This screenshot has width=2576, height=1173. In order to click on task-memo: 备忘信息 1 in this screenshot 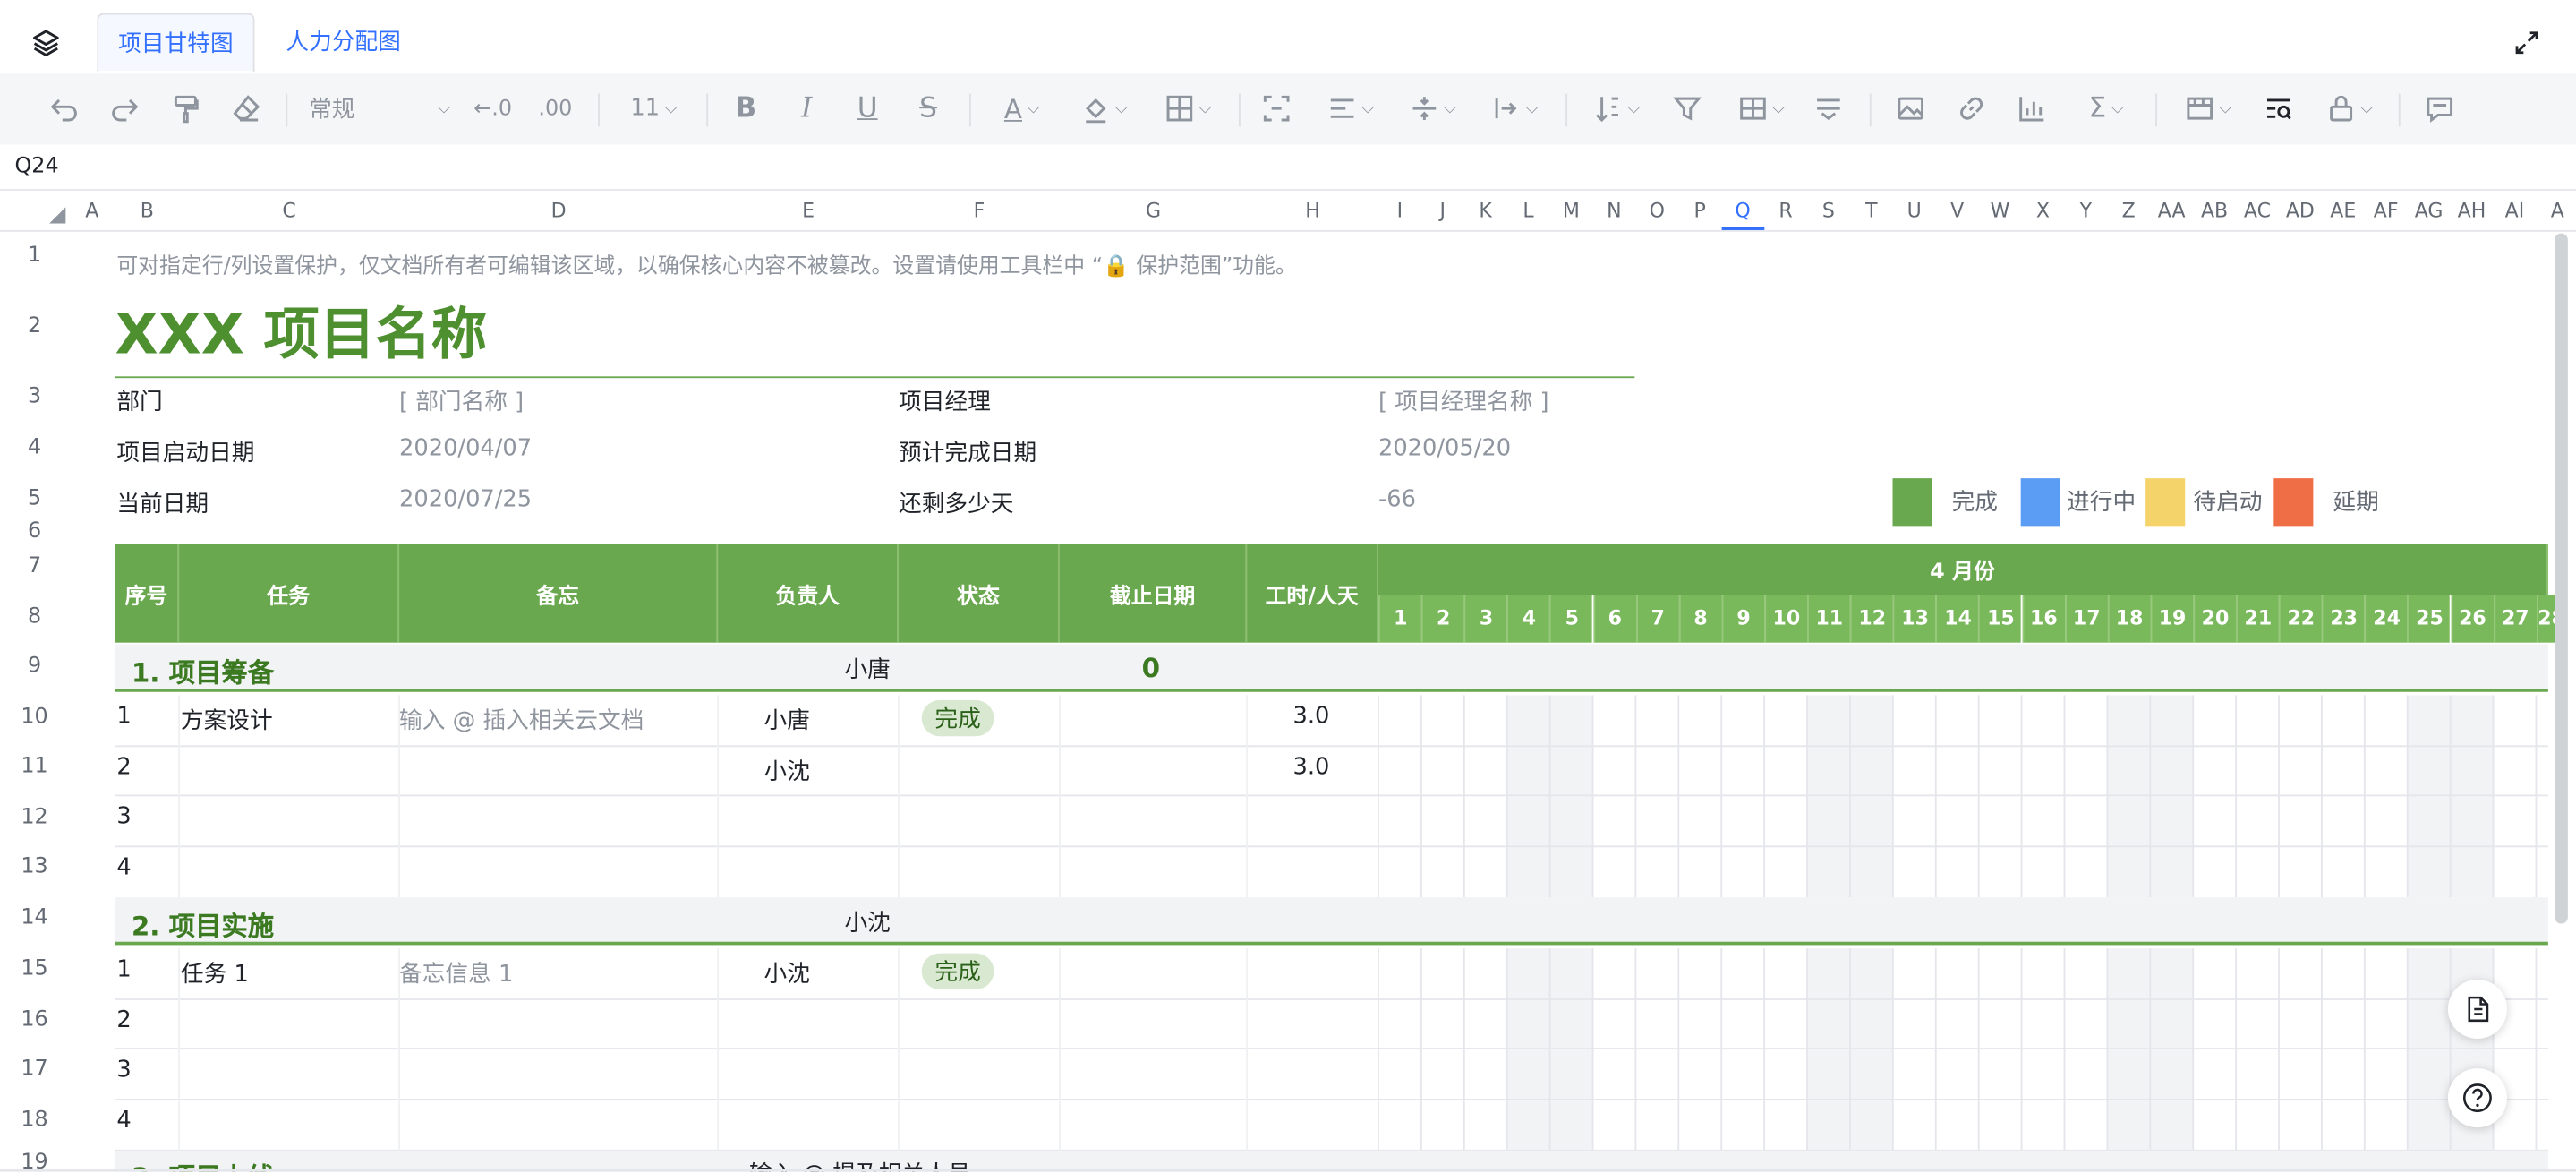, I will do `click(456, 973)`.